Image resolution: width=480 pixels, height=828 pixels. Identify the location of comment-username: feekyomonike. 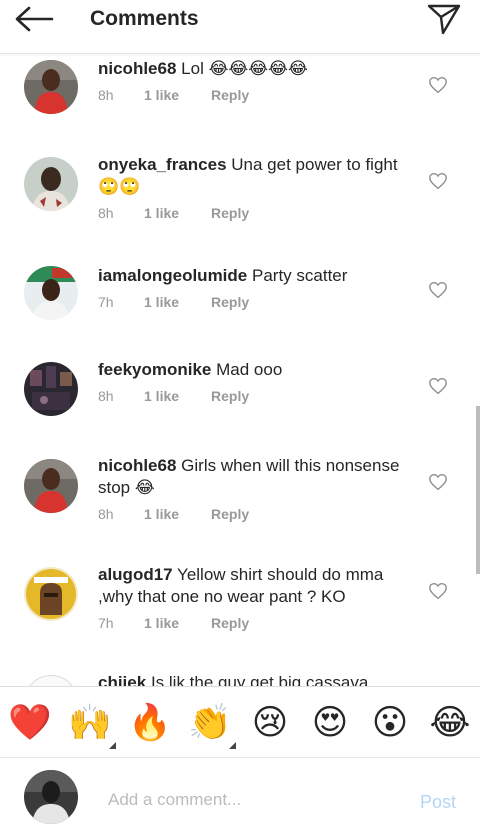
(154, 369).